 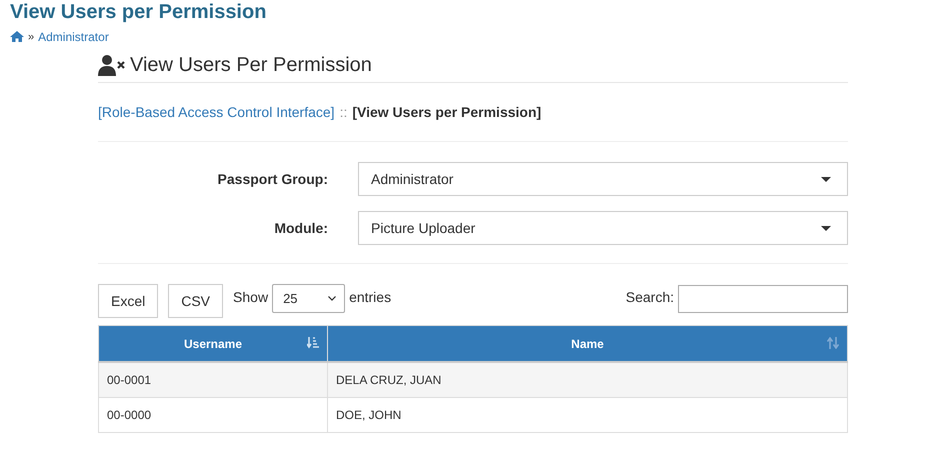 I want to click on column-header: Username, so click(x=213, y=344).